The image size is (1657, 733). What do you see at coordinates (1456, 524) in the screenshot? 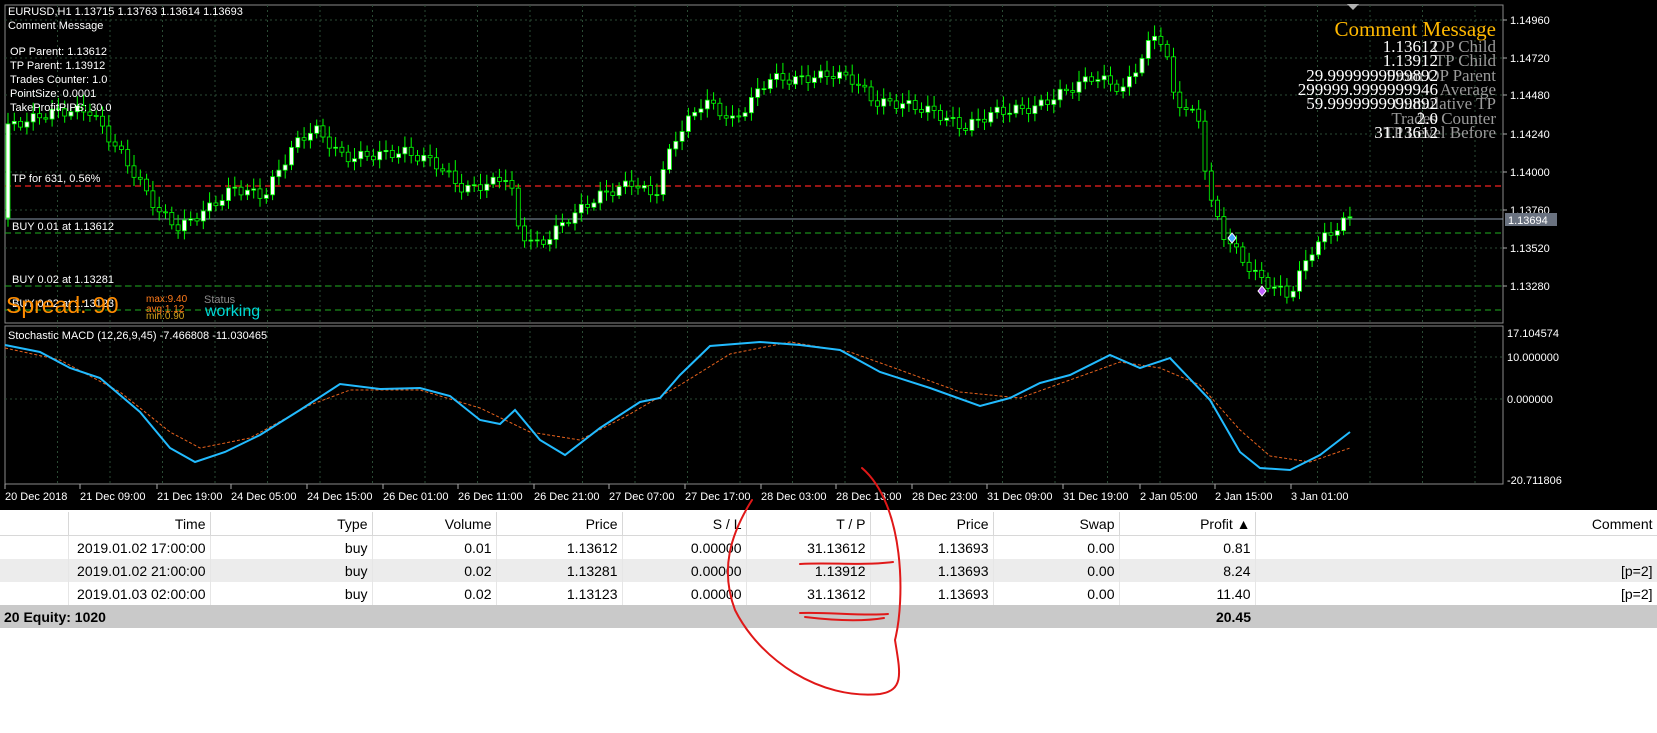
I see `col-comment: Comment` at bounding box center [1456, 524].